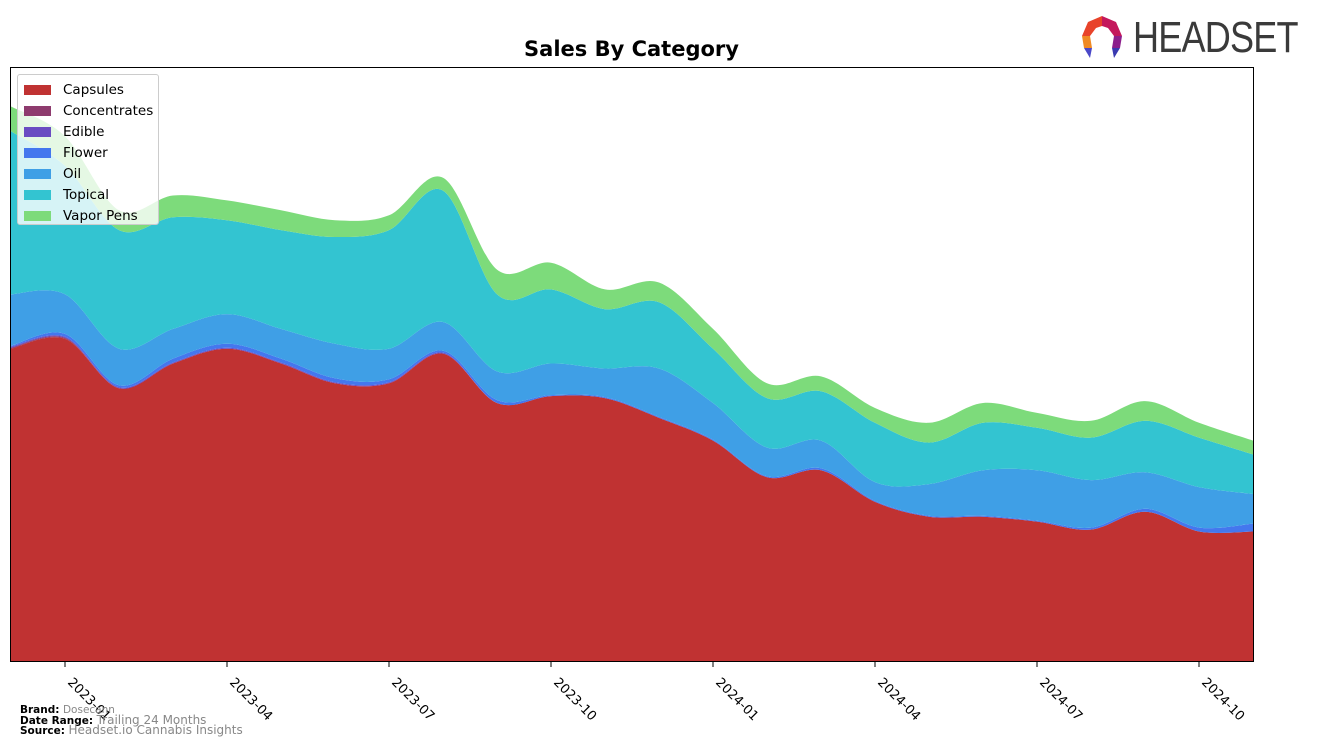  I want to click on legend-label: Oil, so click(72, 173).